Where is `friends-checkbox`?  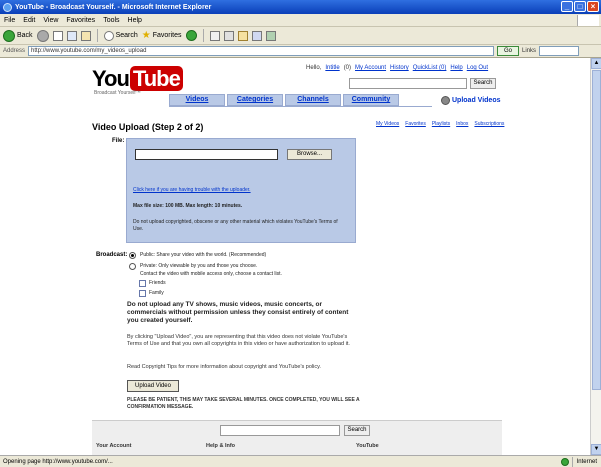 friends-checkbox is located at coordinates (142, 283).